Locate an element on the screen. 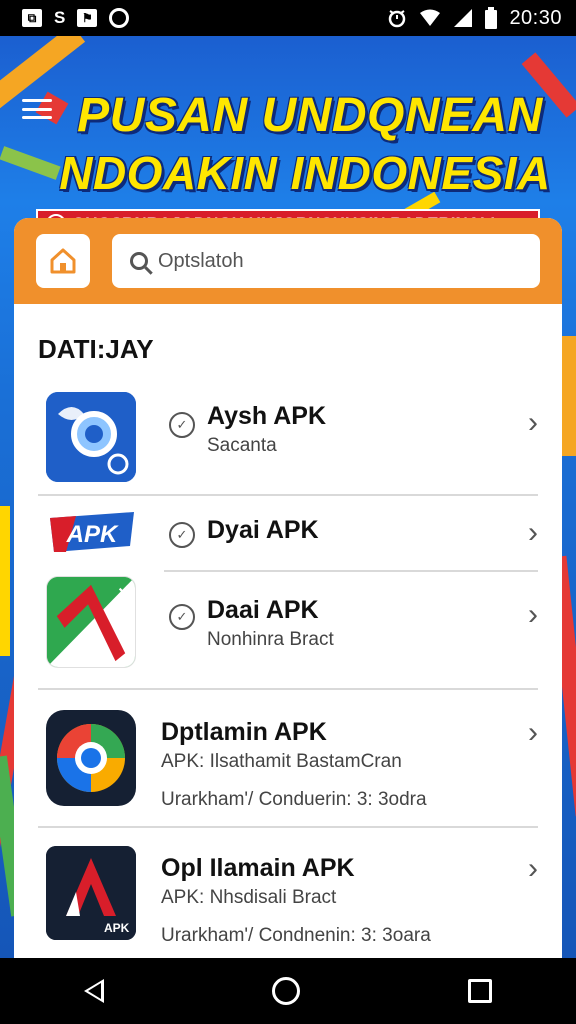 This screenshot has width=576, height=1024. home-button is located at coordinates (63, 261).